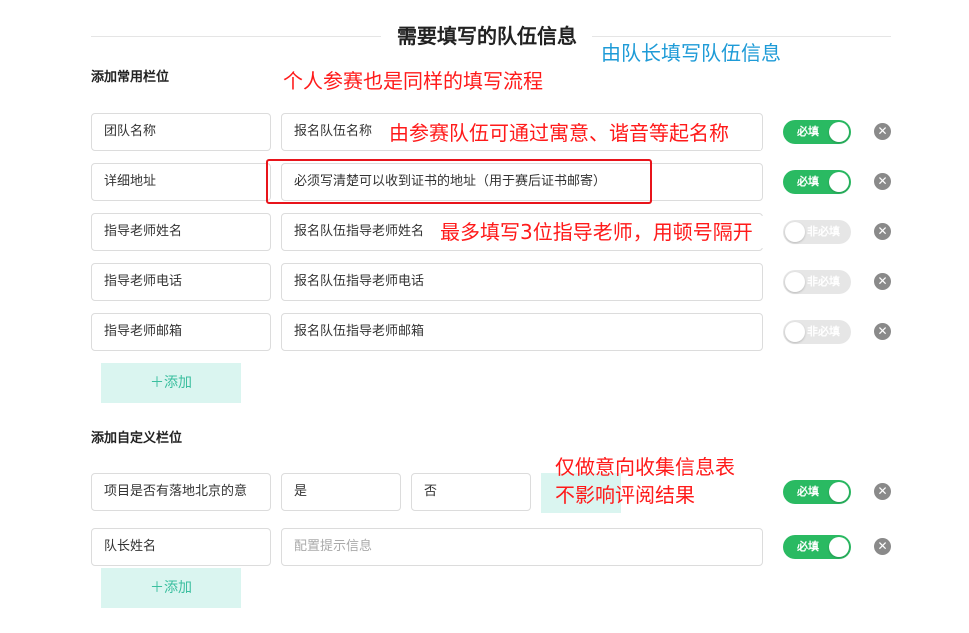 The height and width of the screenshot is (633, 969). I want to click on annotation-individual: 个人参赛也是同样的填写流程, so click(413, 81).